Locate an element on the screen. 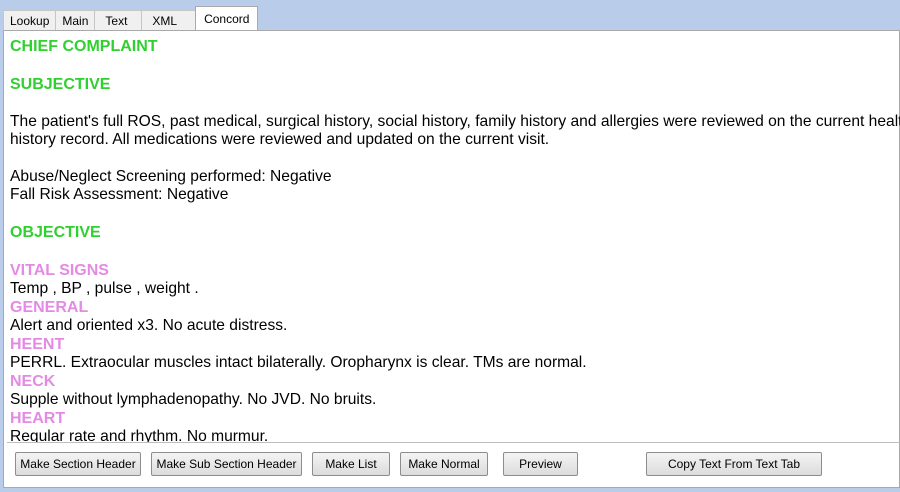  section-header-objective: OBJECTIVE is located at coordinates (55, 232).